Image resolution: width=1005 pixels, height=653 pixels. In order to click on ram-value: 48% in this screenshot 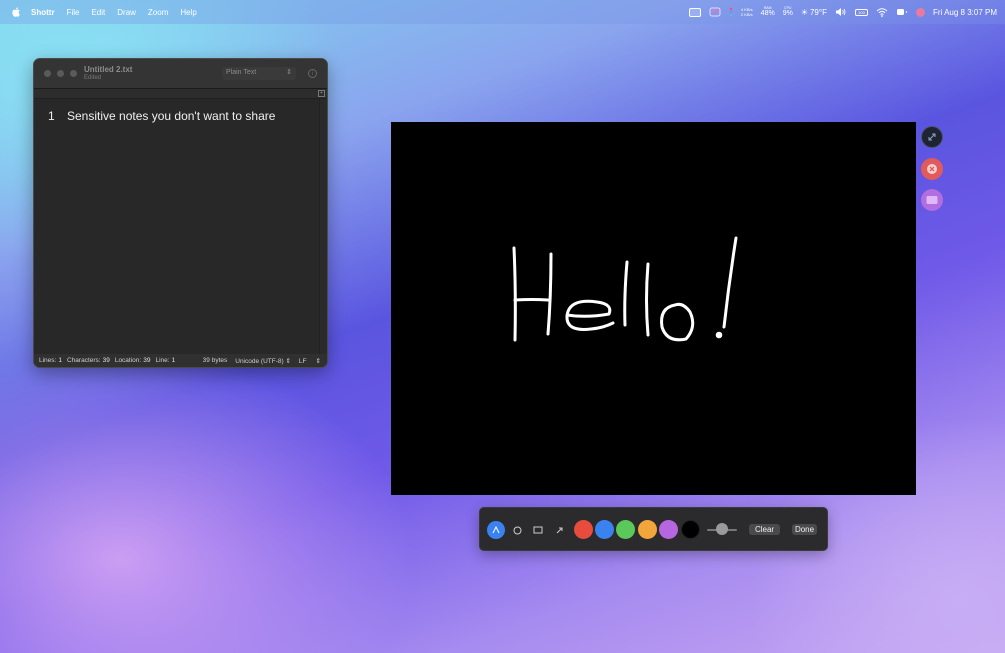, I will do `click(767, 13)`.